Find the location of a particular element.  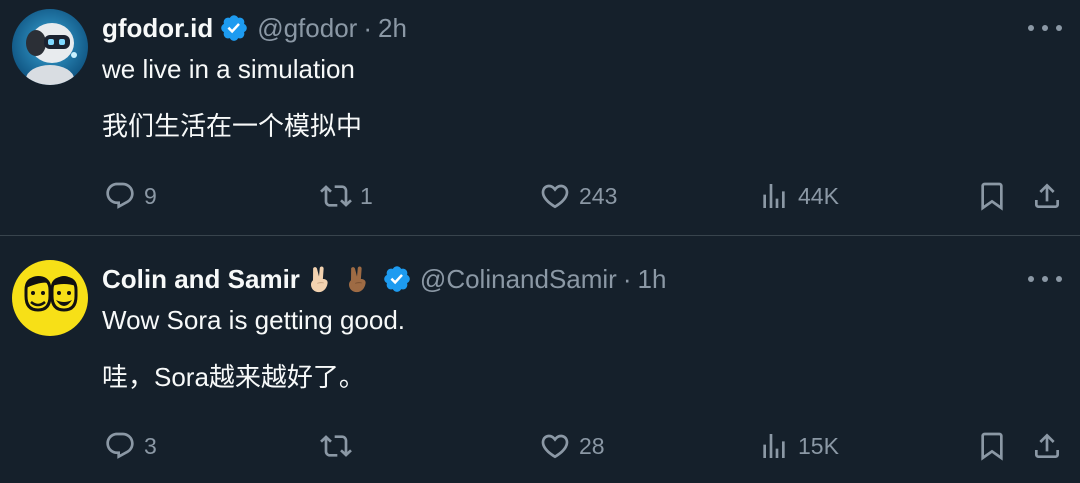

like-count: 28 is located at coordinates (592, 445).